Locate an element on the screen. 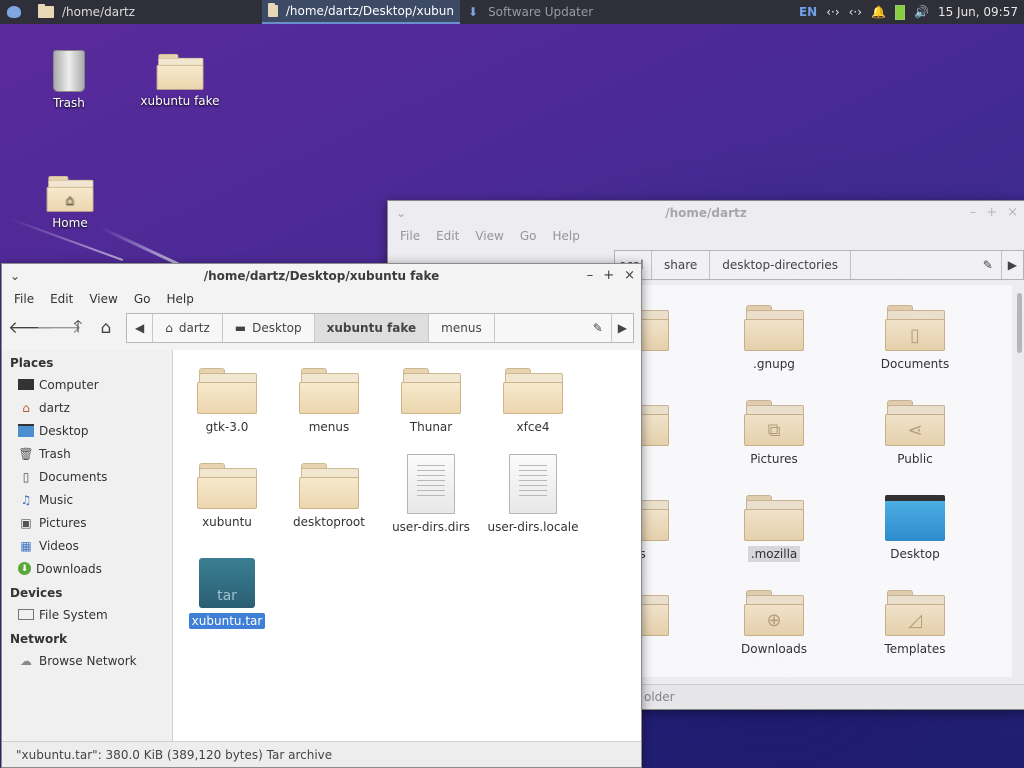  sidebar-item-pictures: ▣ Pictures is located at coordinates (87, 522).